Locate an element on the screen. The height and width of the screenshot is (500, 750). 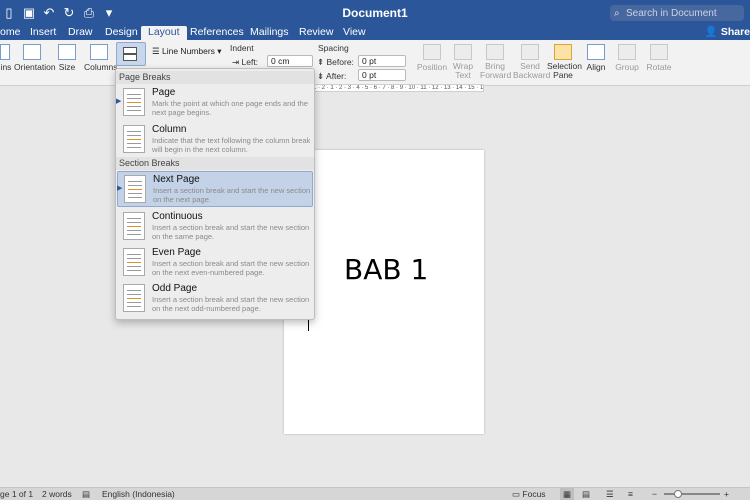
zoom-in-button: + is located at coordinates (726, 494).